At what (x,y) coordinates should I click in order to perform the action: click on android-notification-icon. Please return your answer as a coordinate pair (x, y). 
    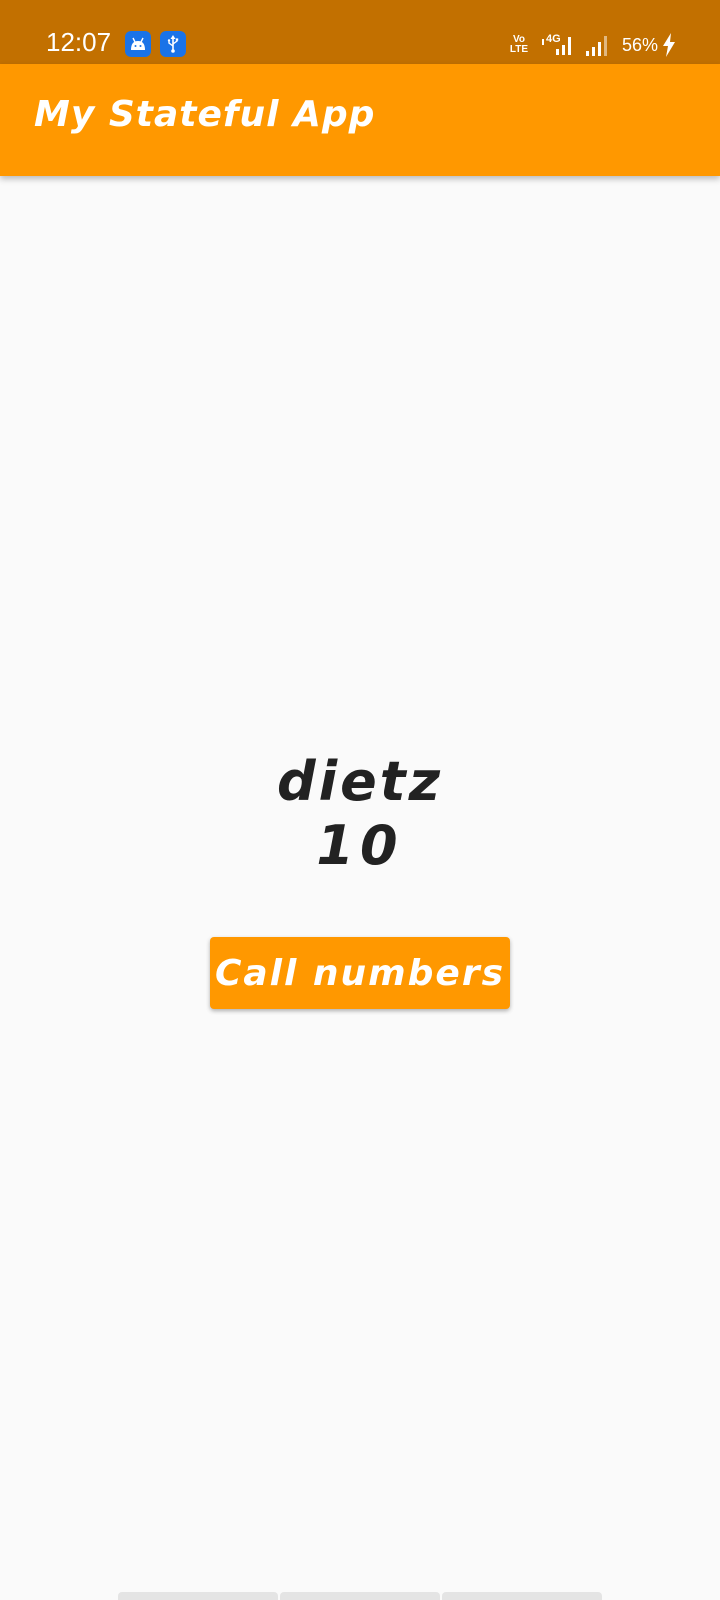
    Looking at the image, I should click on (138, 44).